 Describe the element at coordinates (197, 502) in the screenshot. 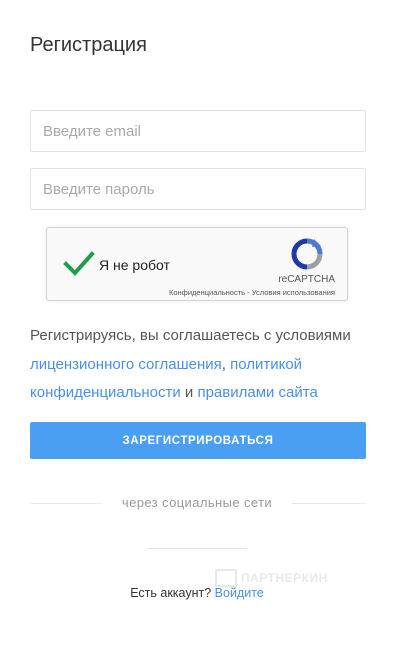

I see `social-login-label: через социальные сети` at that location.